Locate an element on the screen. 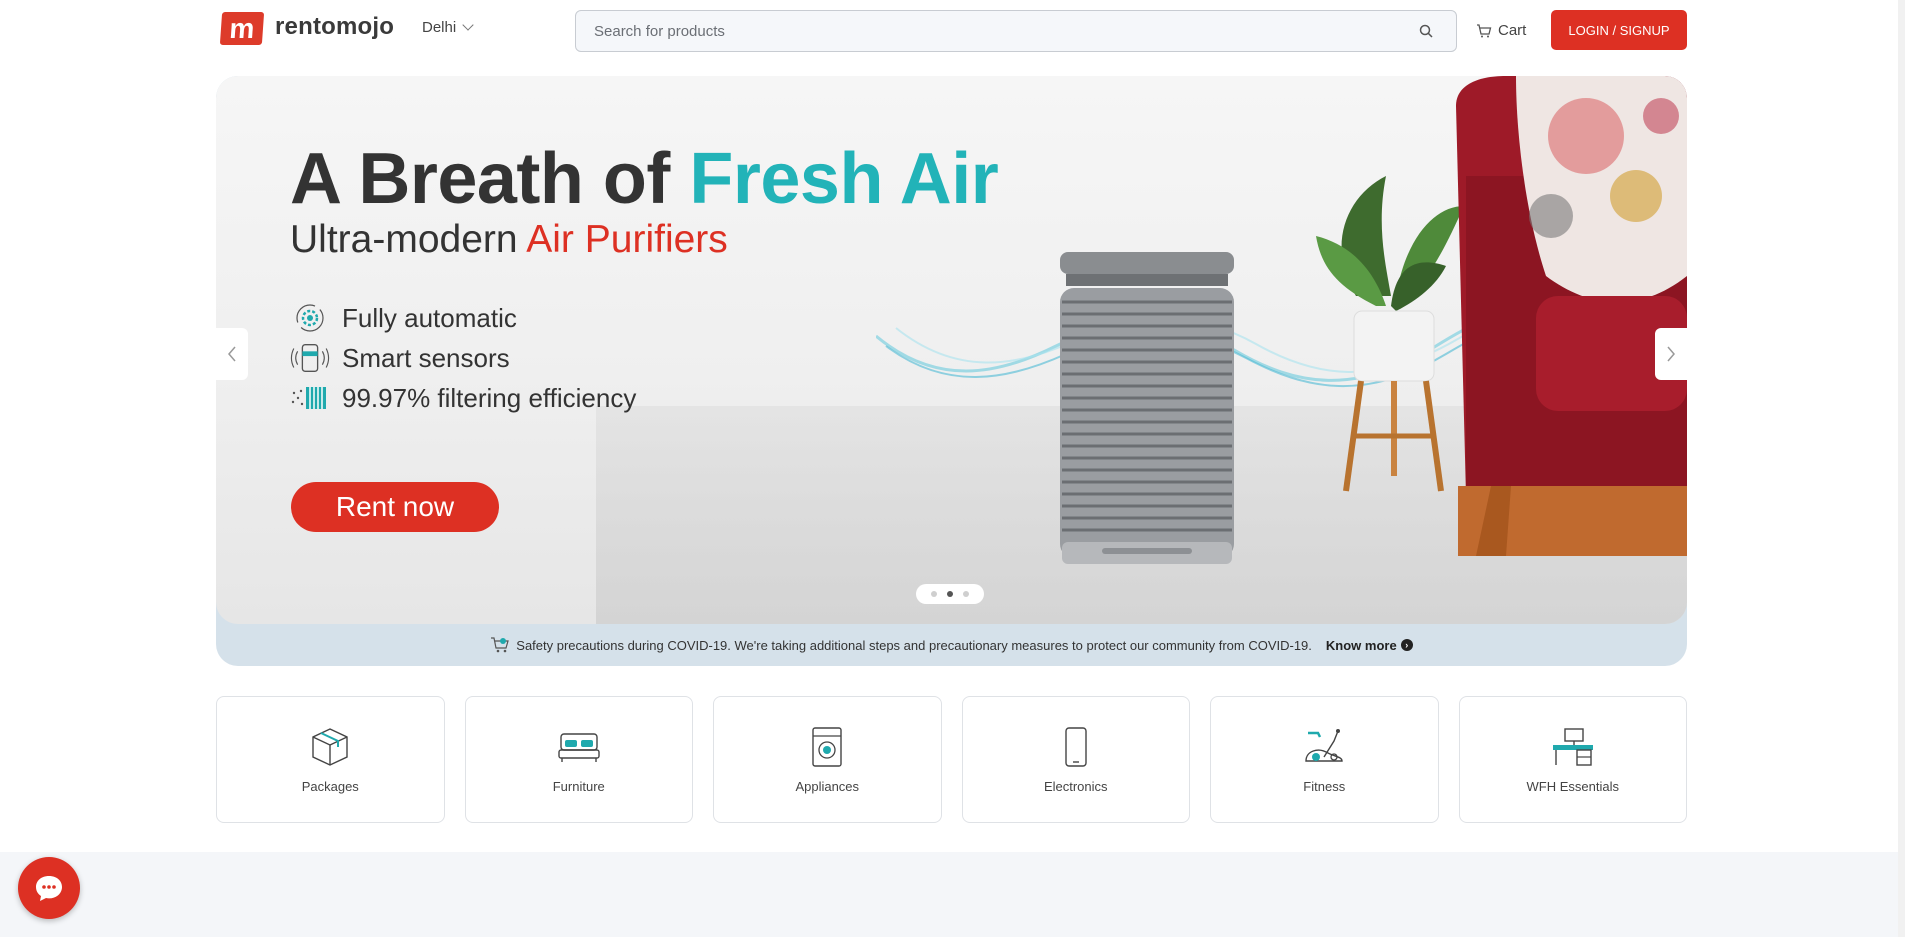 This screenshot has height=937, width=1905. city-selector: Delhi is located at coordinates (448, 27).